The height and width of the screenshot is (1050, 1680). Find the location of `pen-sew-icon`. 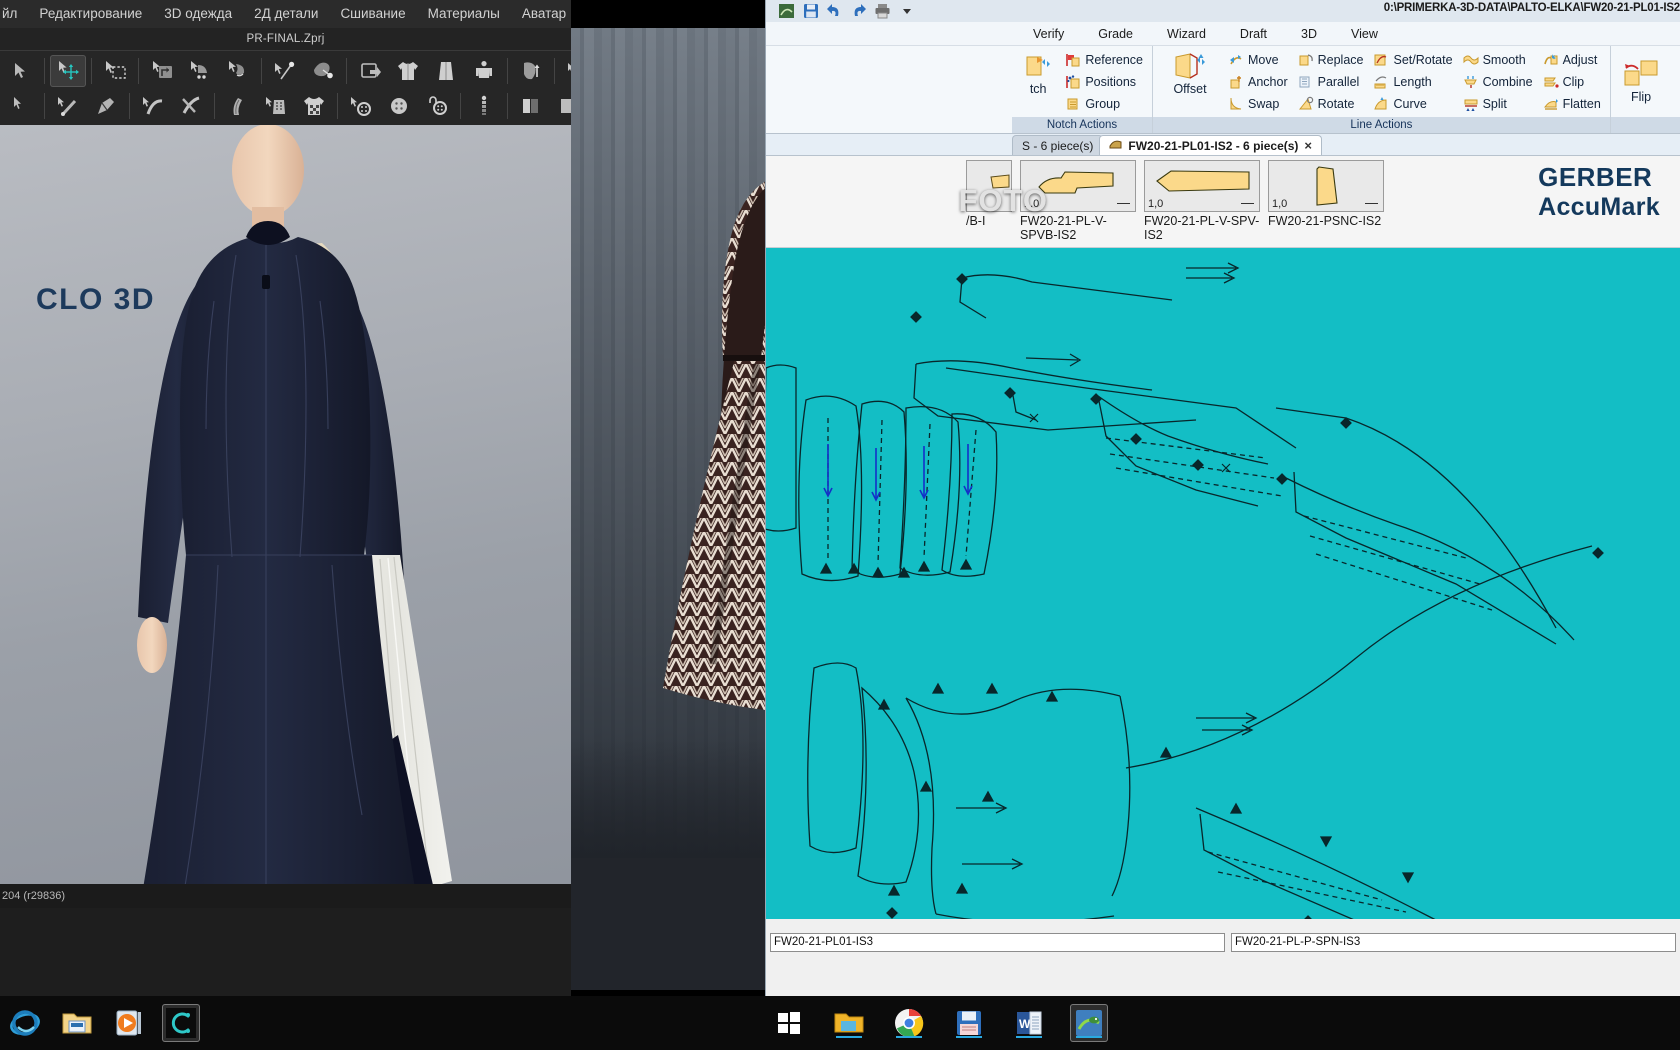

pen-sew-icon is located at coordinates (106, 106).